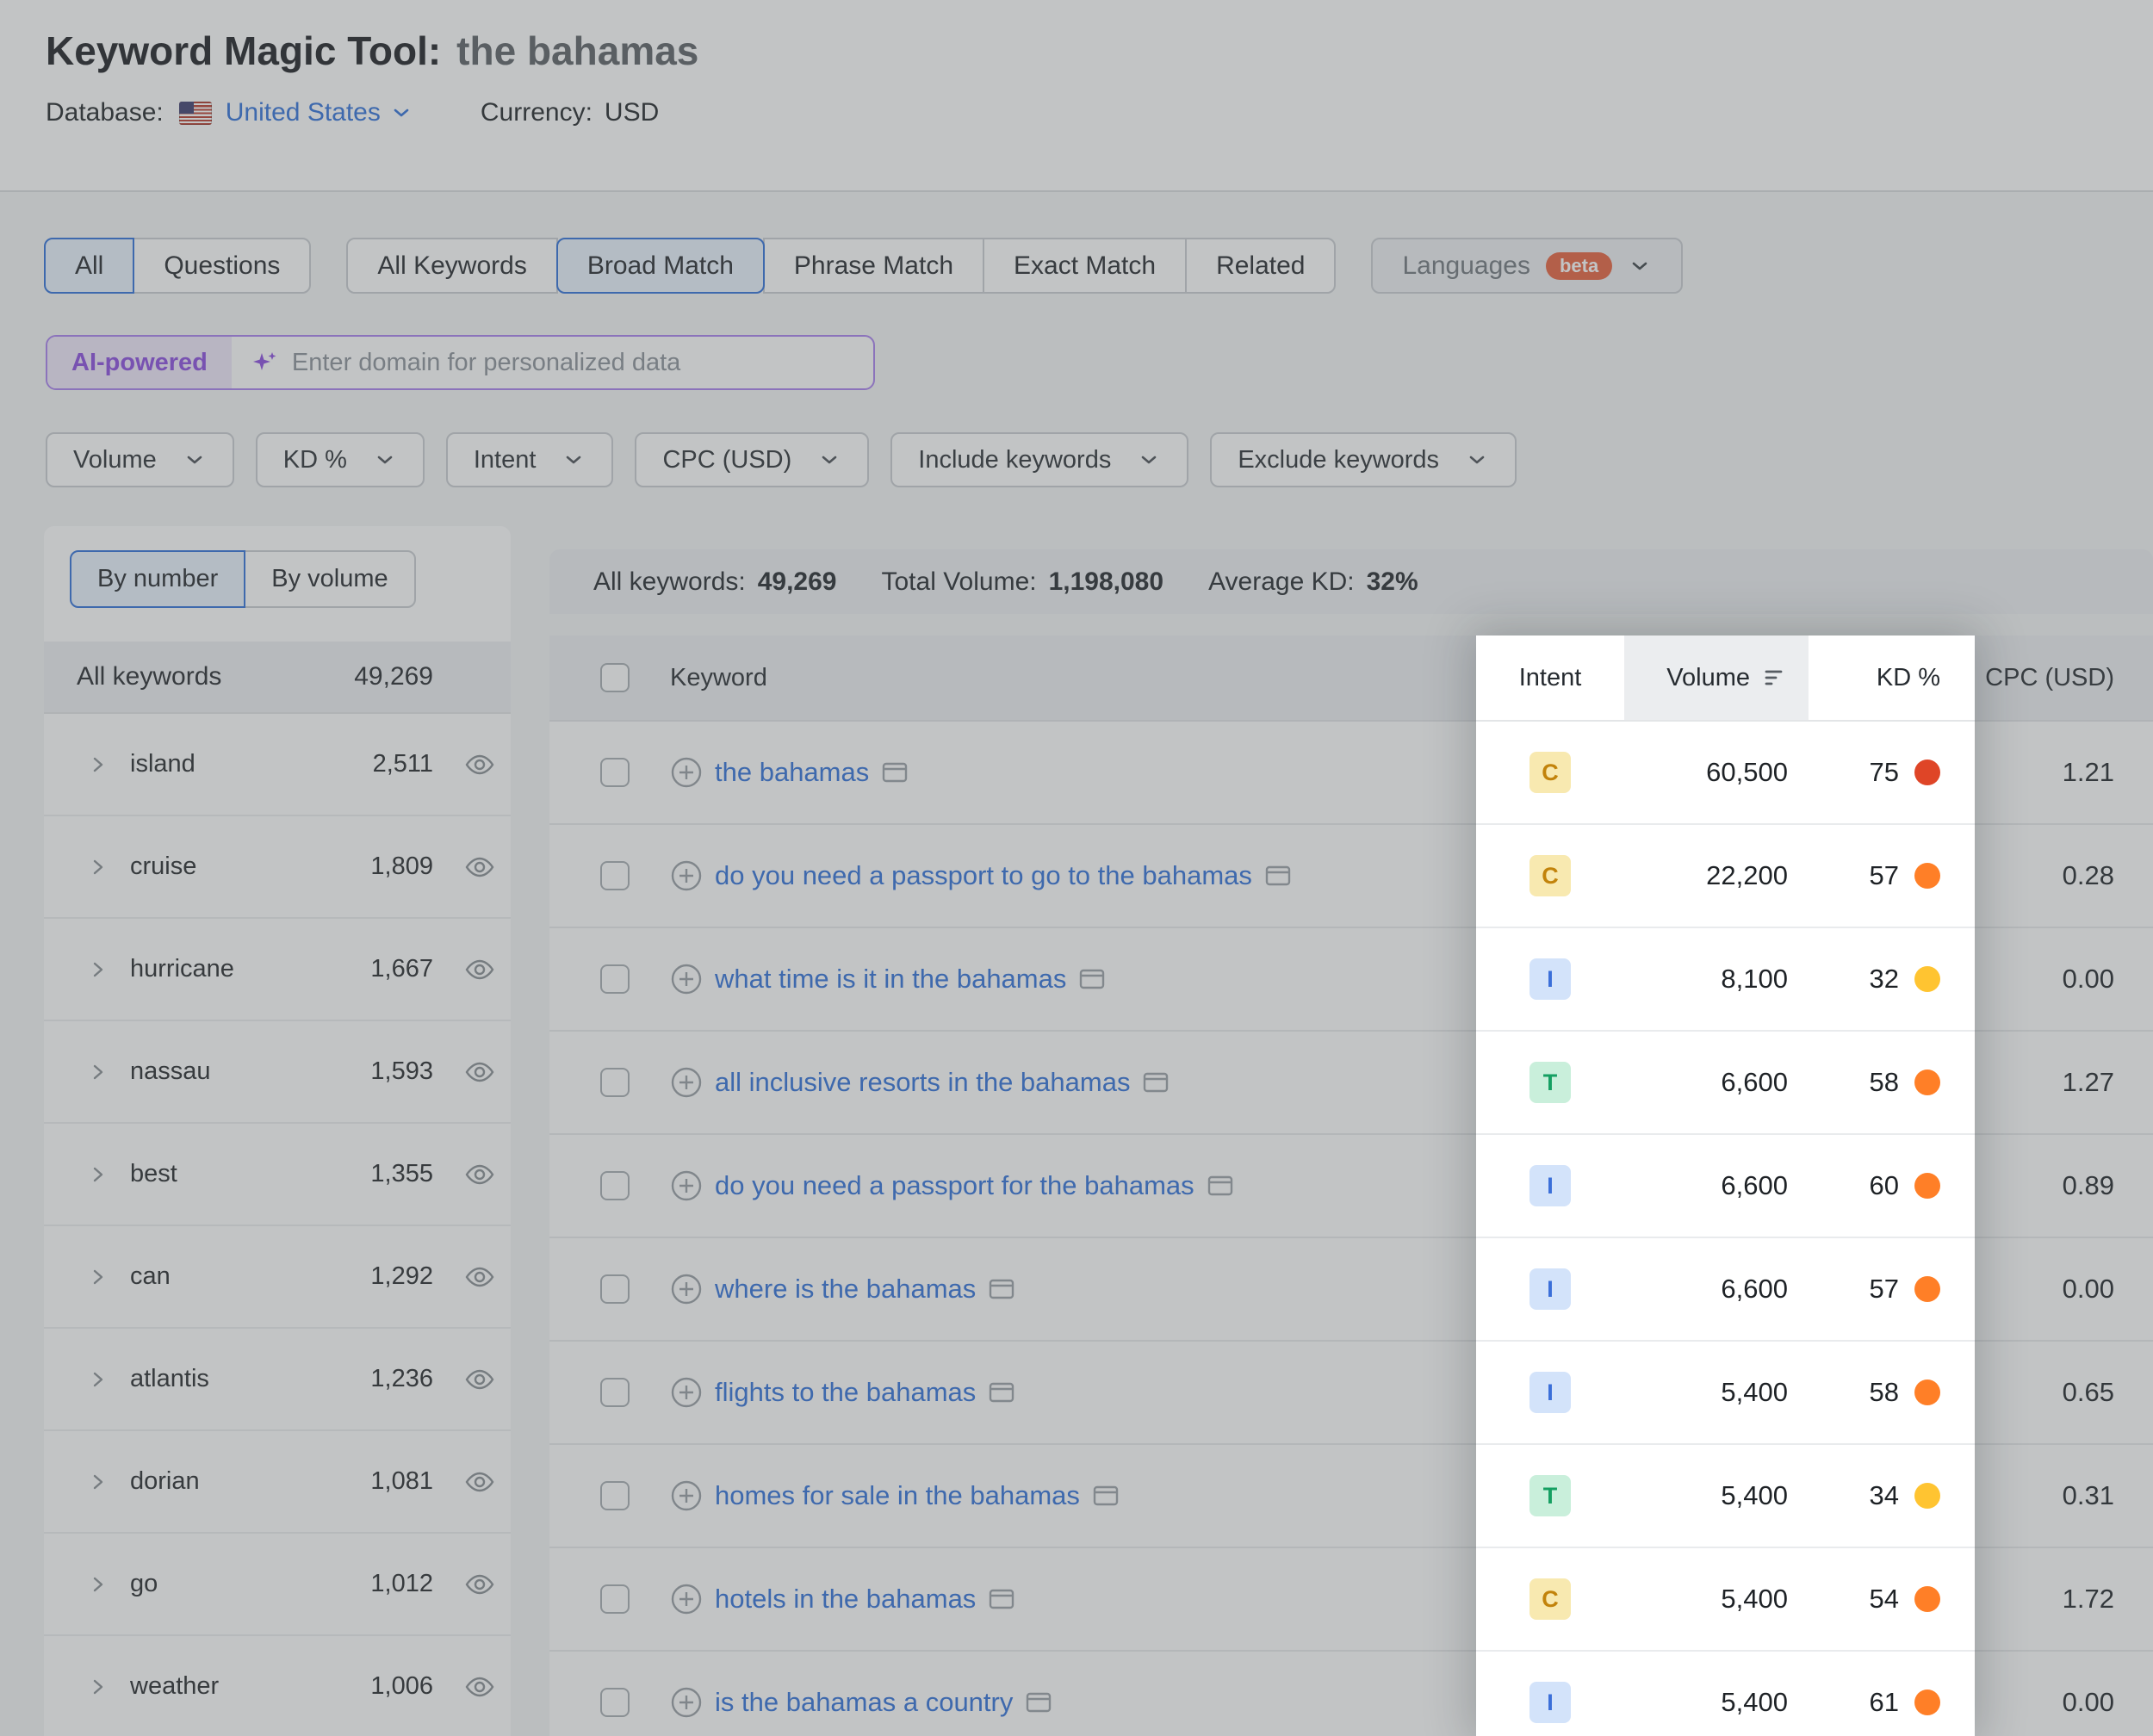  Describe the element at coordinates (660, 266) in the screenshot. I see `tab-broad-match: Broad Match` at that location.